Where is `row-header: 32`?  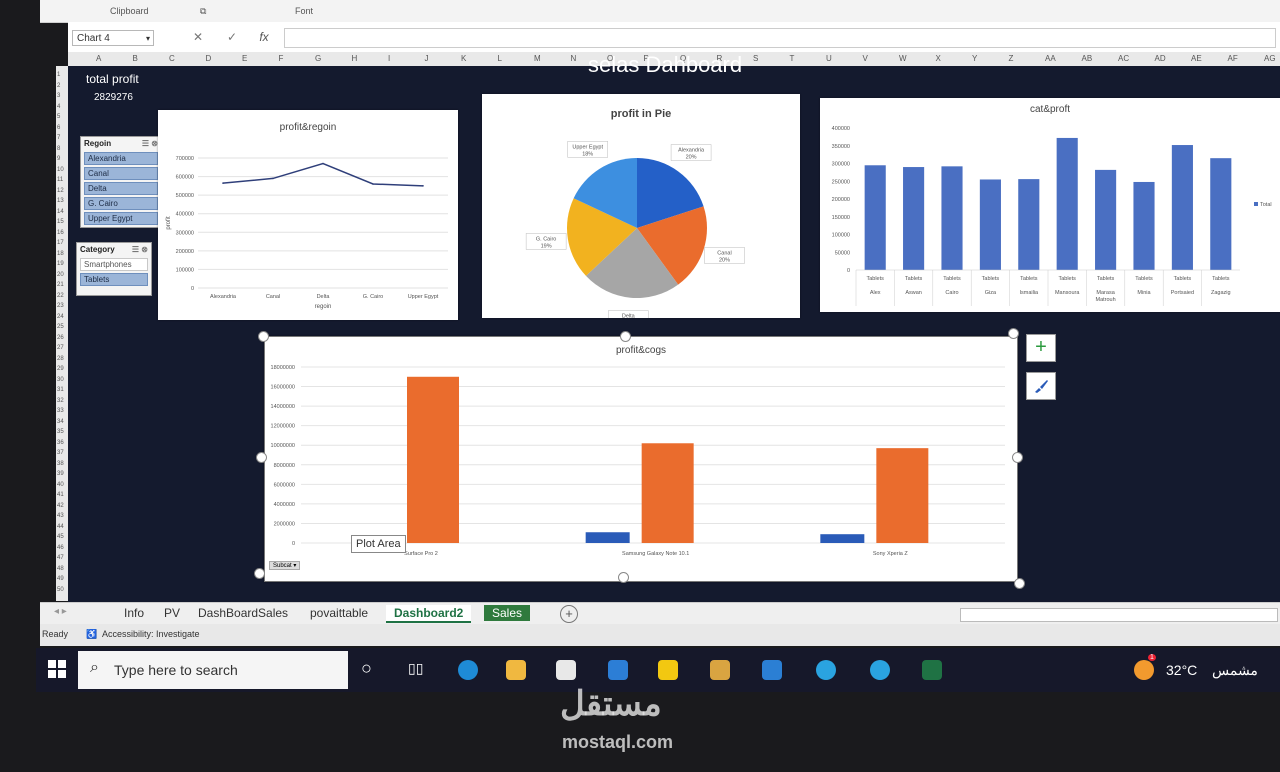 row-header: 32 is located at coordinates (60, 401).